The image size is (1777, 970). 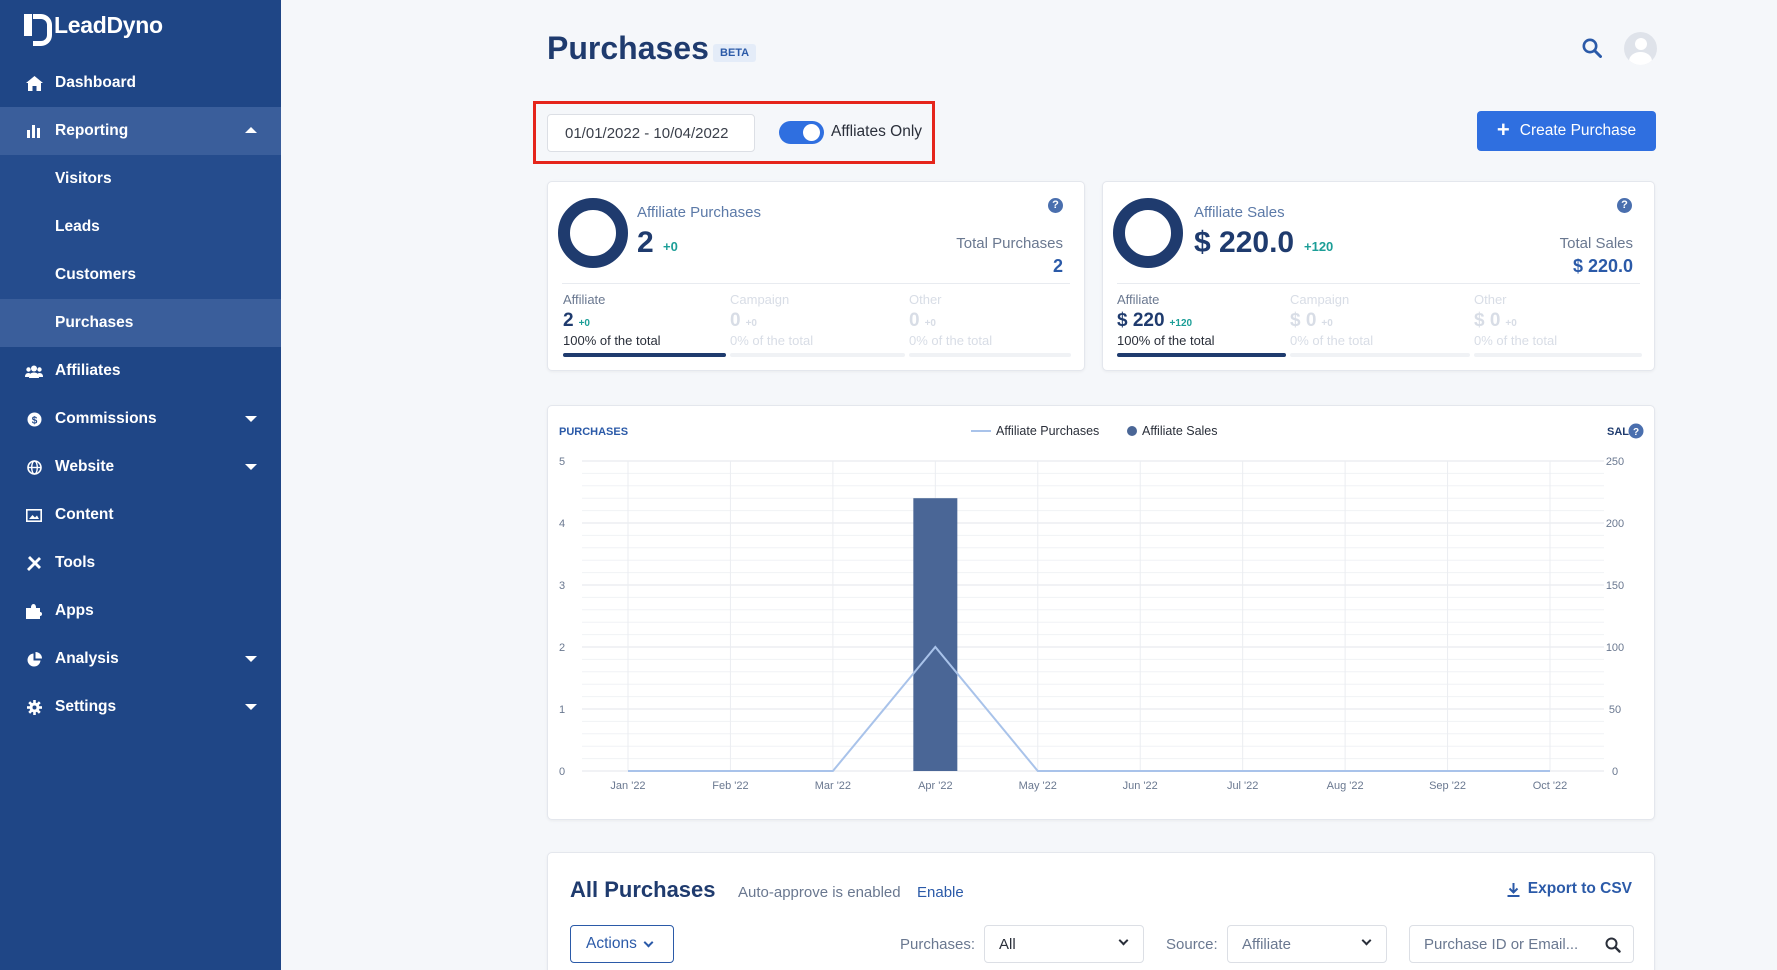 What do you see at coordinates (1064, 944) in the screenshot?
I see `purchases-filter-select: All` at bounding box center [1064, 944].